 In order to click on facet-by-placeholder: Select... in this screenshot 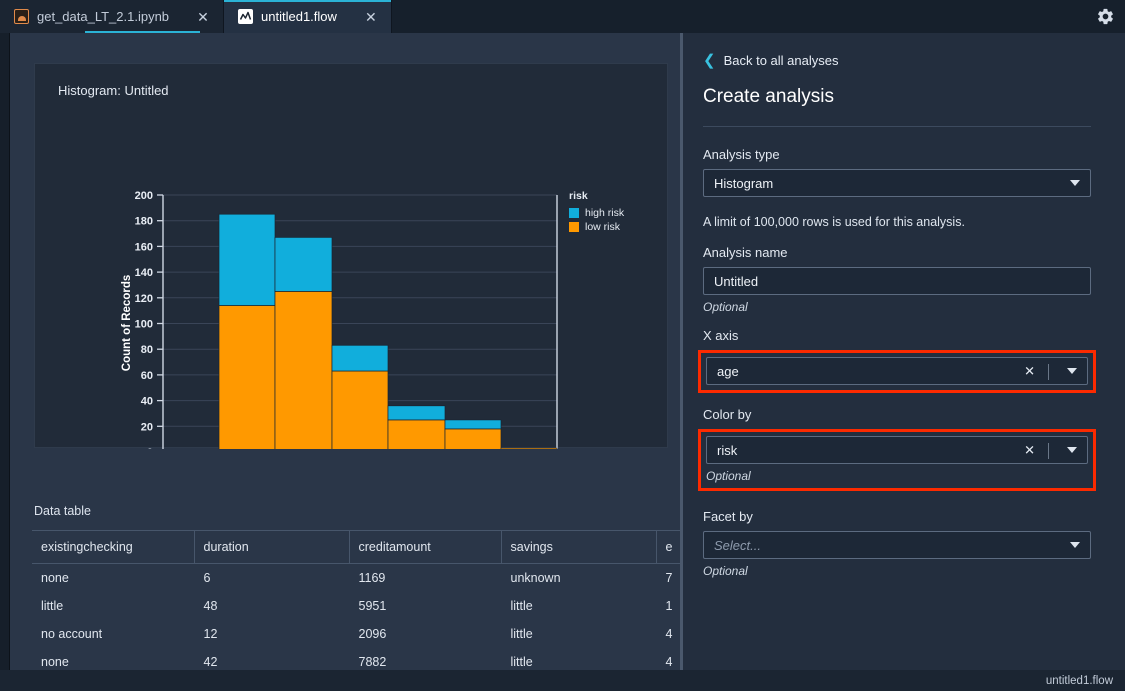, I will do `click(737, 545)`.